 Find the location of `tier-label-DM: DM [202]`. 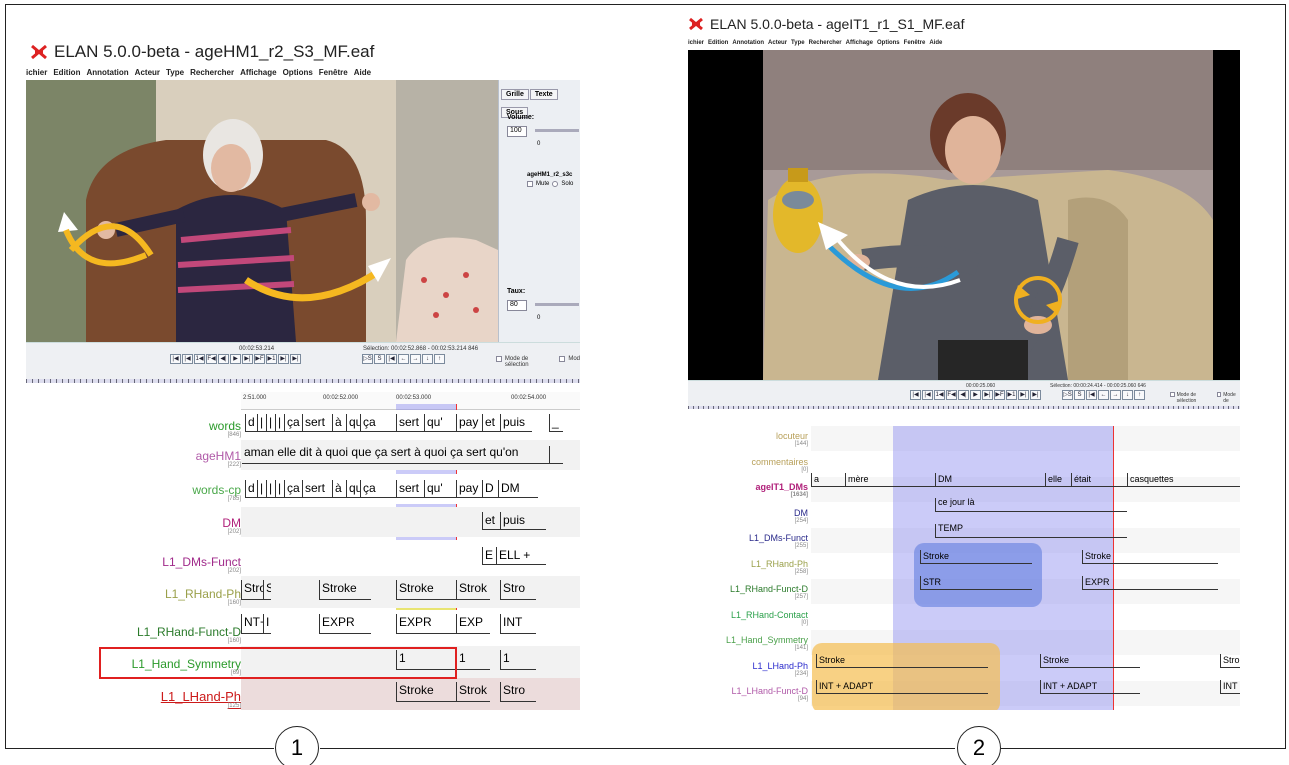

tier-label-DM: DM [202] is located at coordinates (135, 526).